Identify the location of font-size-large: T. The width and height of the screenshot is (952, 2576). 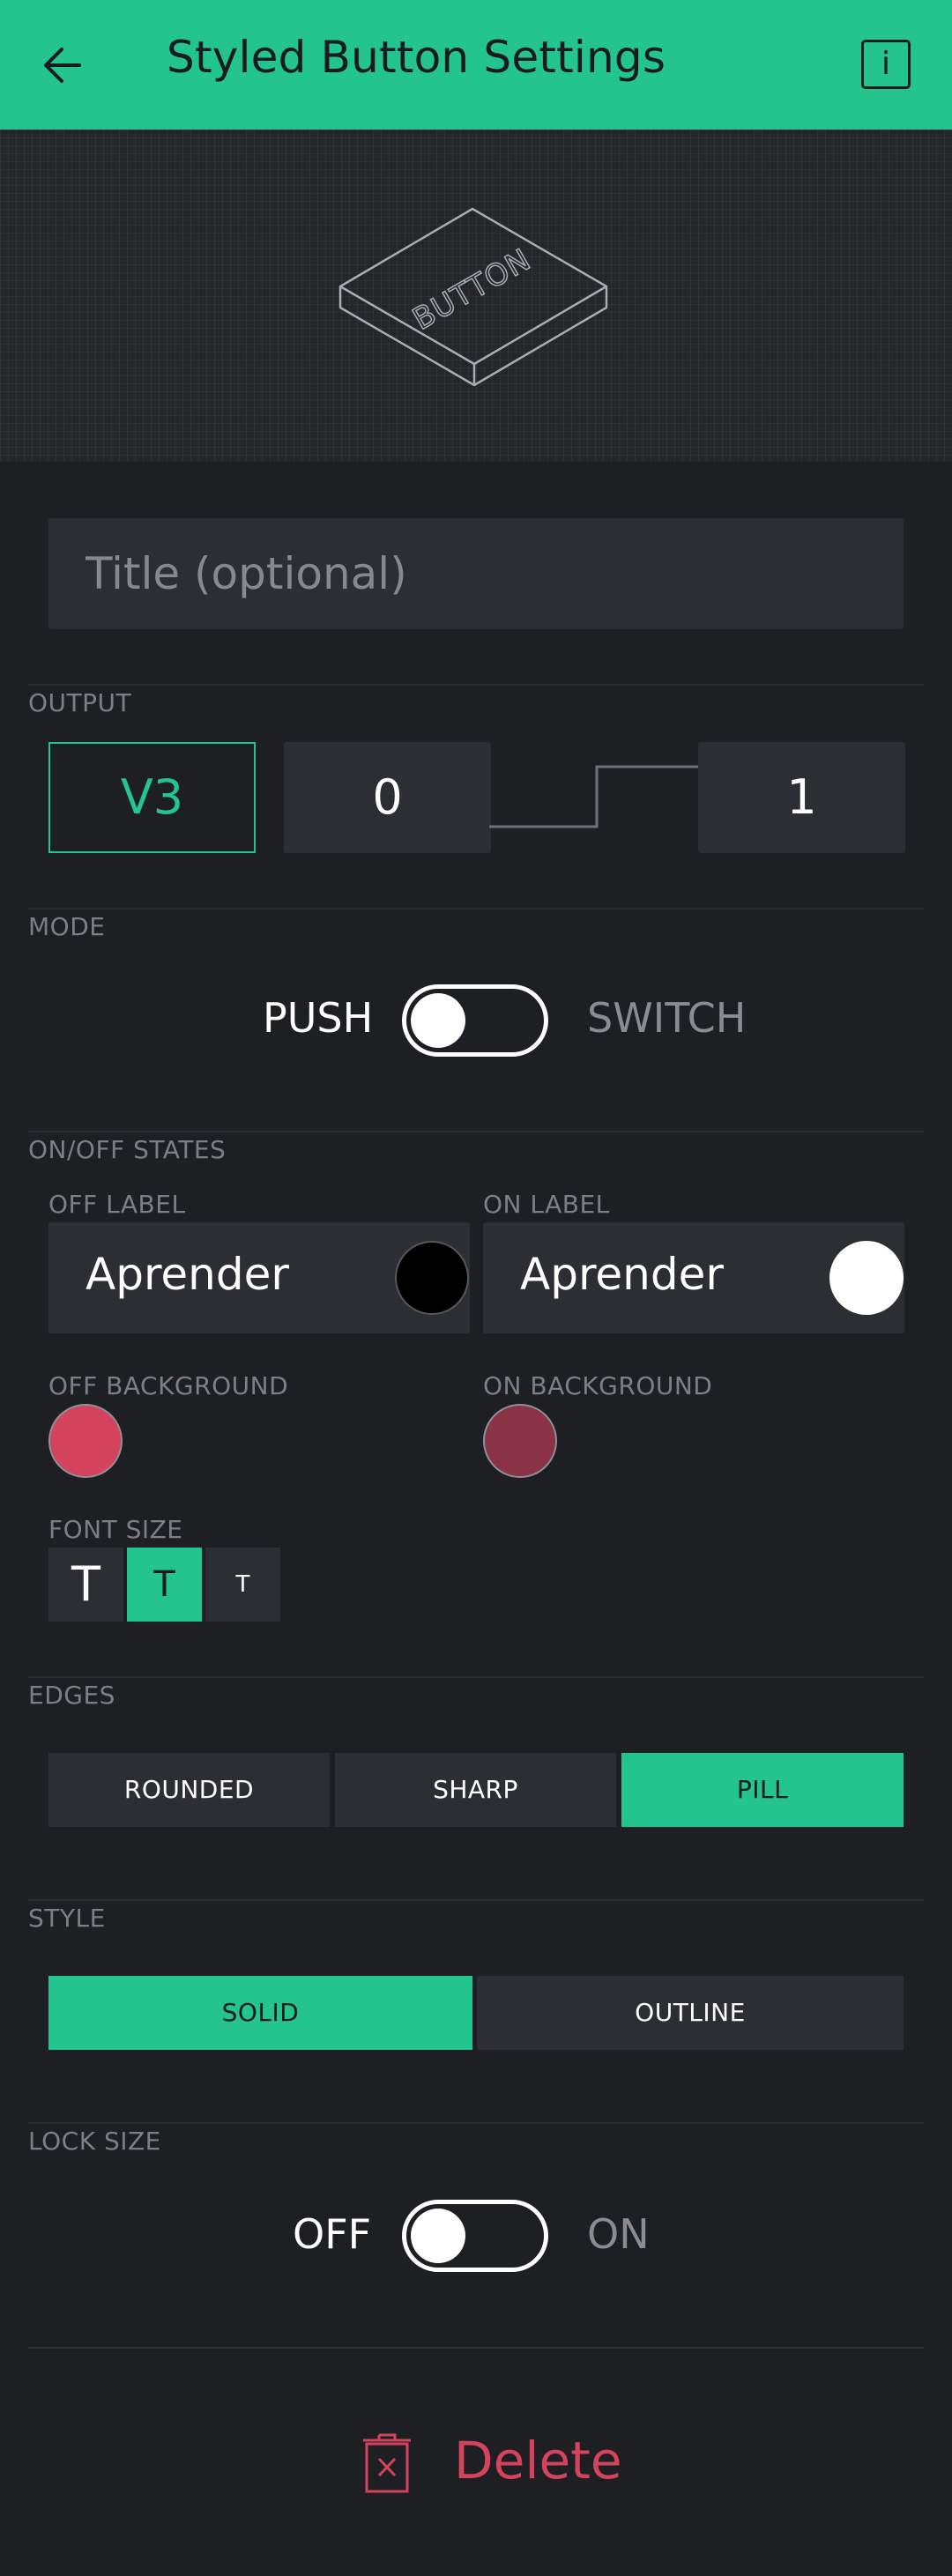
(85, 1585).